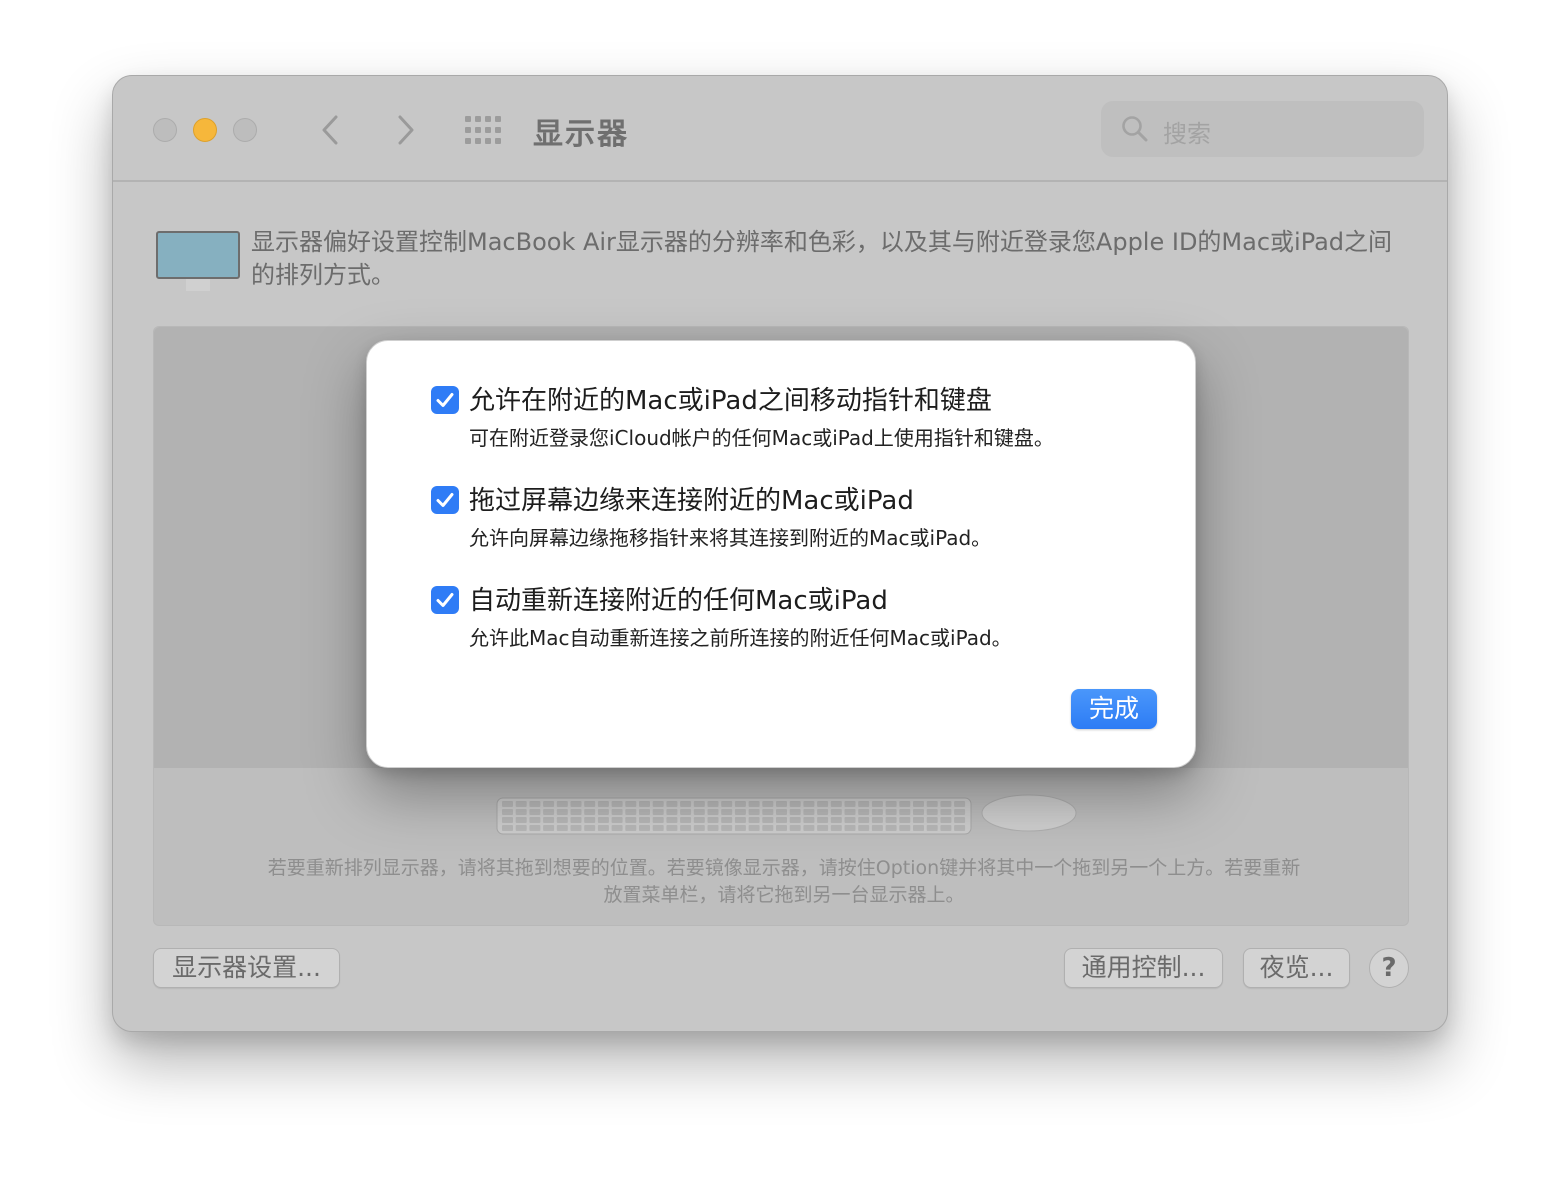 This screenshot has height=1180, width=1560. What do you see at coordinates (740, 638) in the screenshot?
I see `option-description: 允许此Mac自动重新连接之前所连接的附近任何Mac或iPad。` at bounding box center [740, 638].